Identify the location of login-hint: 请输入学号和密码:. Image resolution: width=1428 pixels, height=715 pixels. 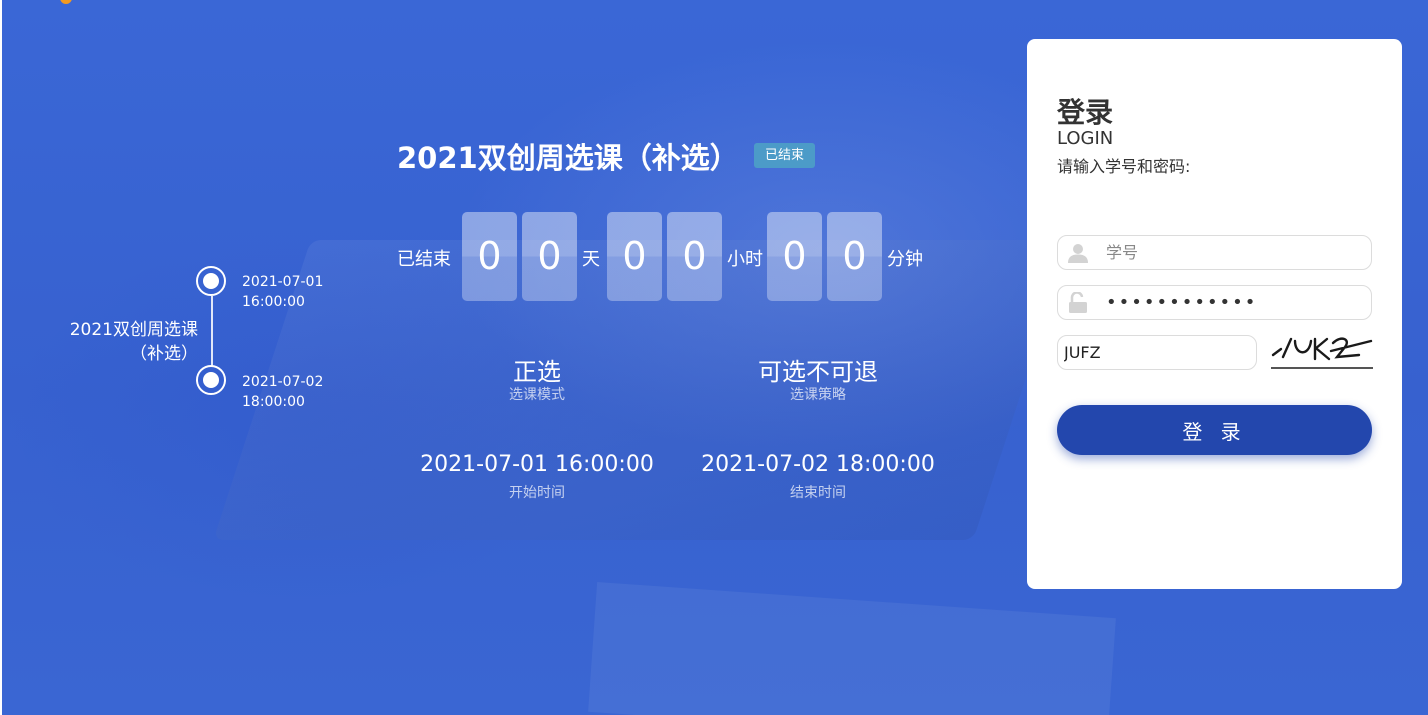
(1124, 166).